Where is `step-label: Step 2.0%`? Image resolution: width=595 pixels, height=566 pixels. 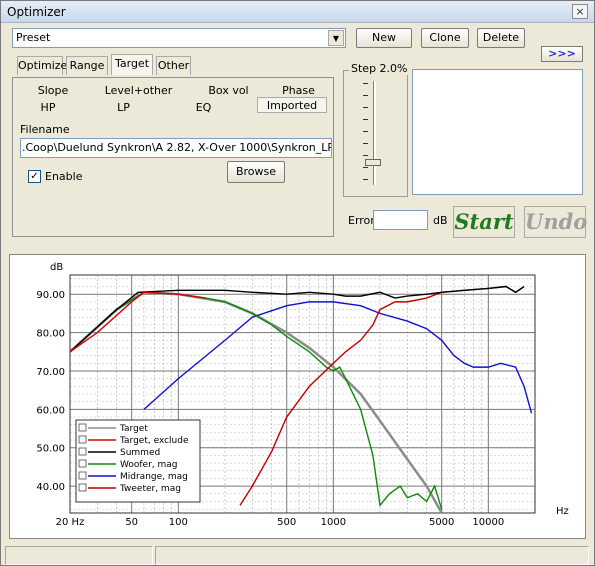
step-label: Step 2.0% is located at coordinates (379, 68).